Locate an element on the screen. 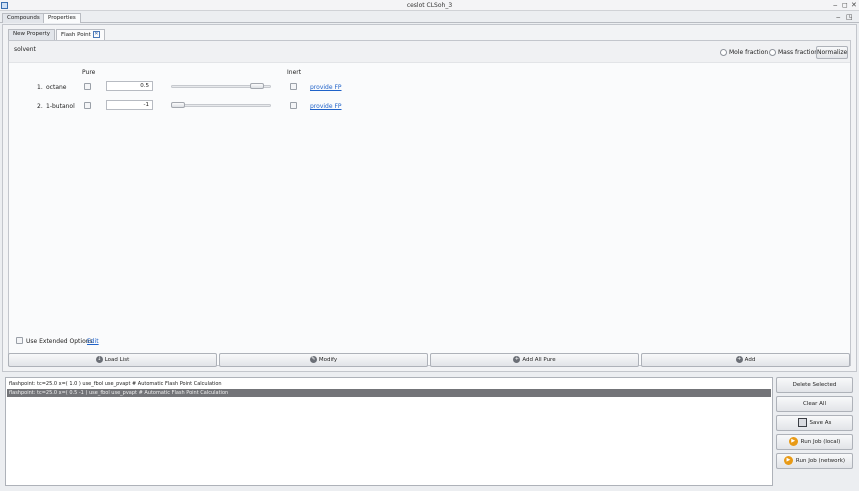  load-icon: ↓ is located at coordinates (99, 359).